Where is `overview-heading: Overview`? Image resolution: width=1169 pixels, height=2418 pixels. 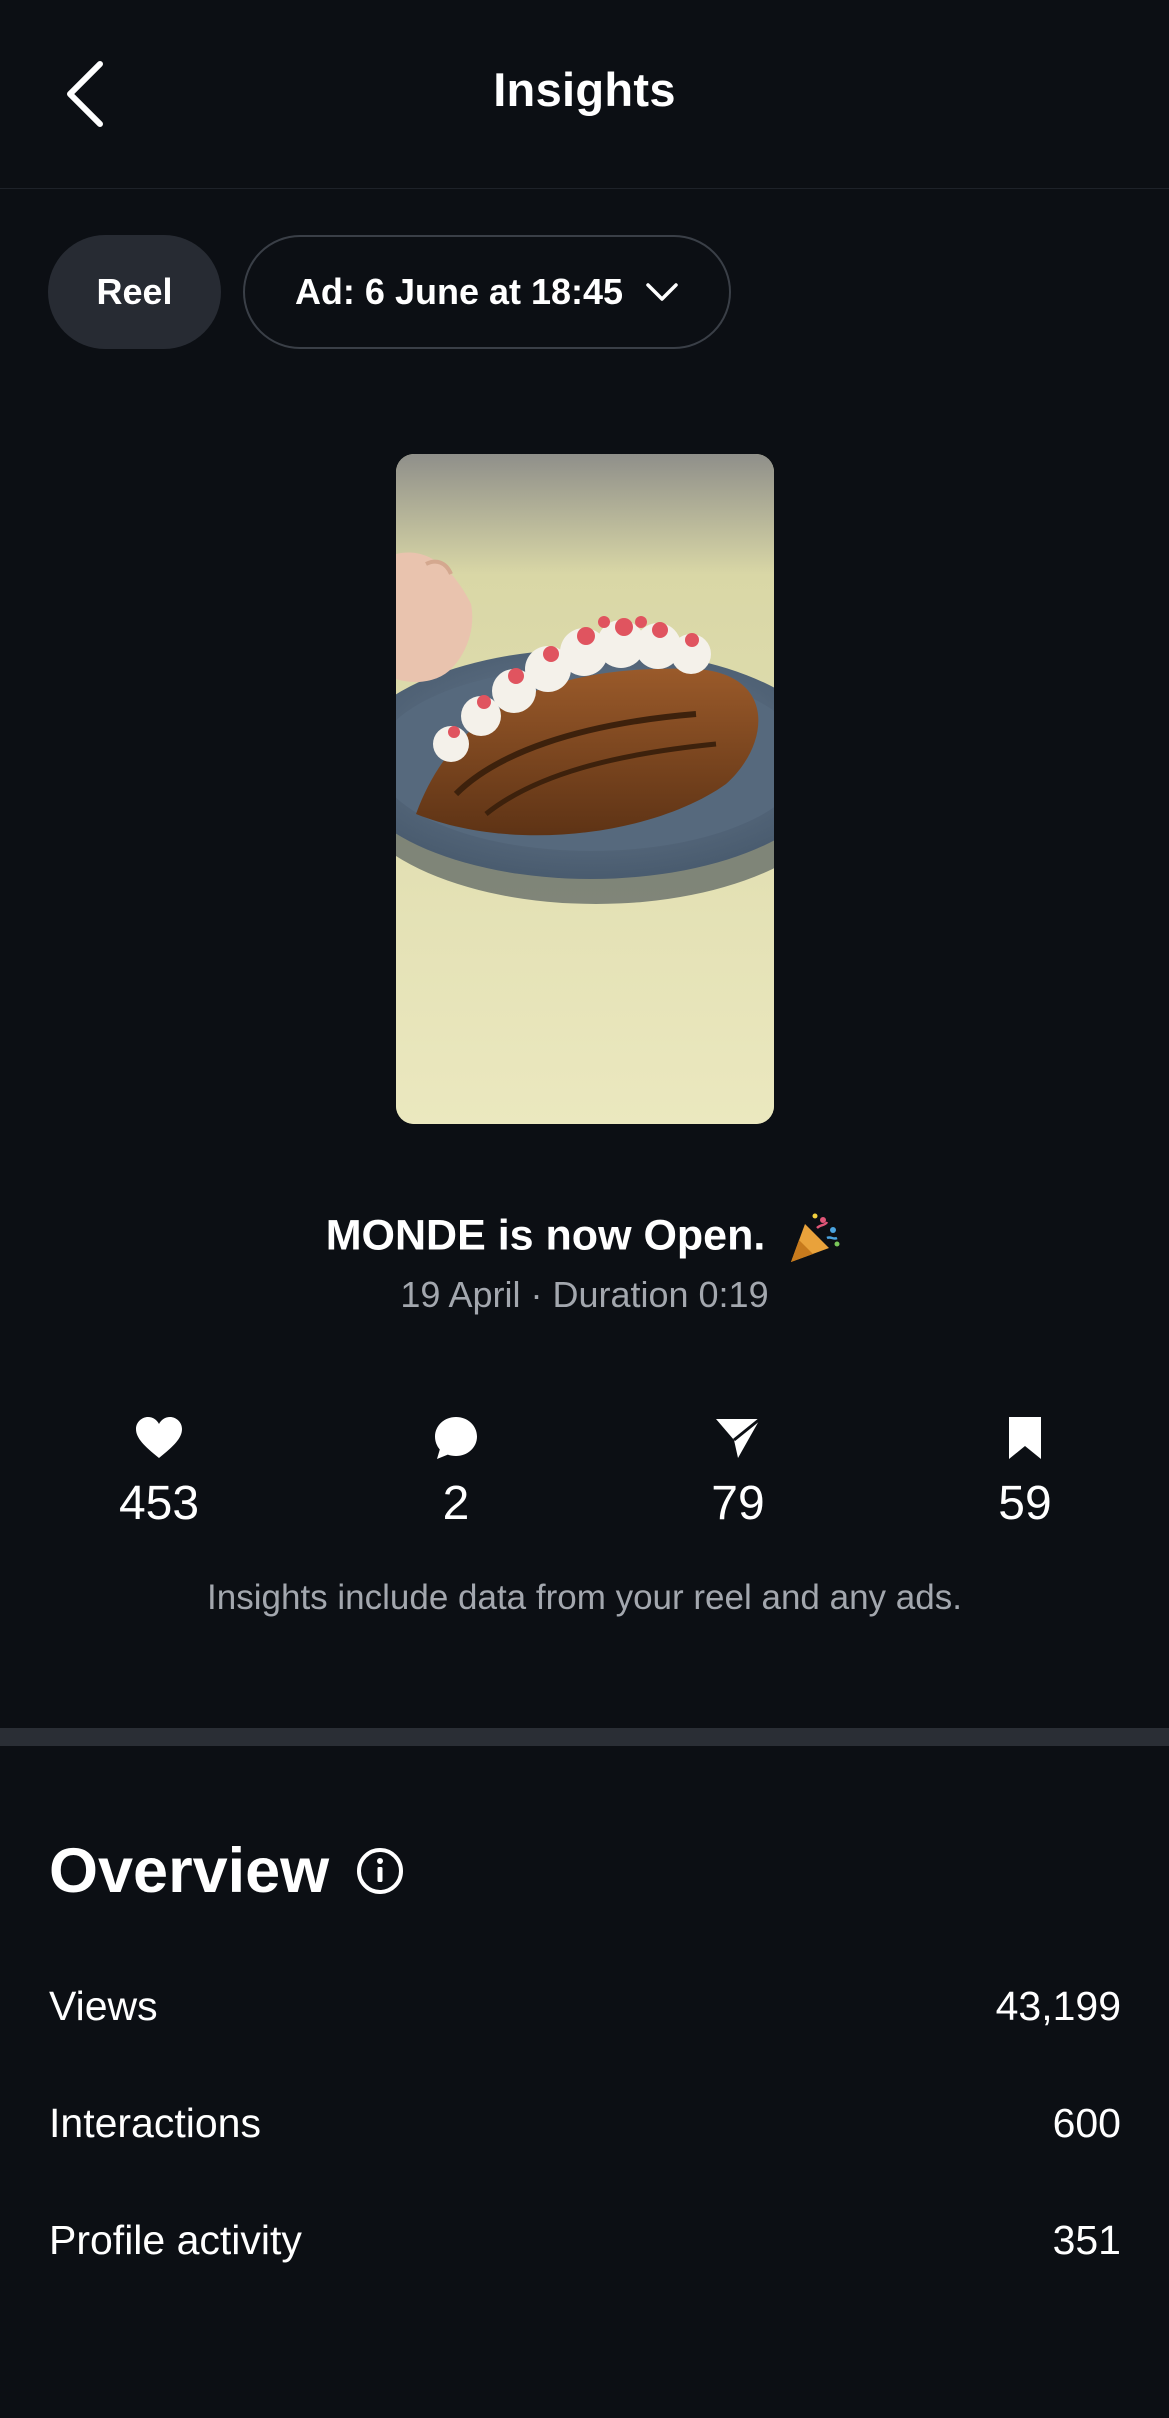
overview-heading: Overview is located at coordinates (227, 1871).